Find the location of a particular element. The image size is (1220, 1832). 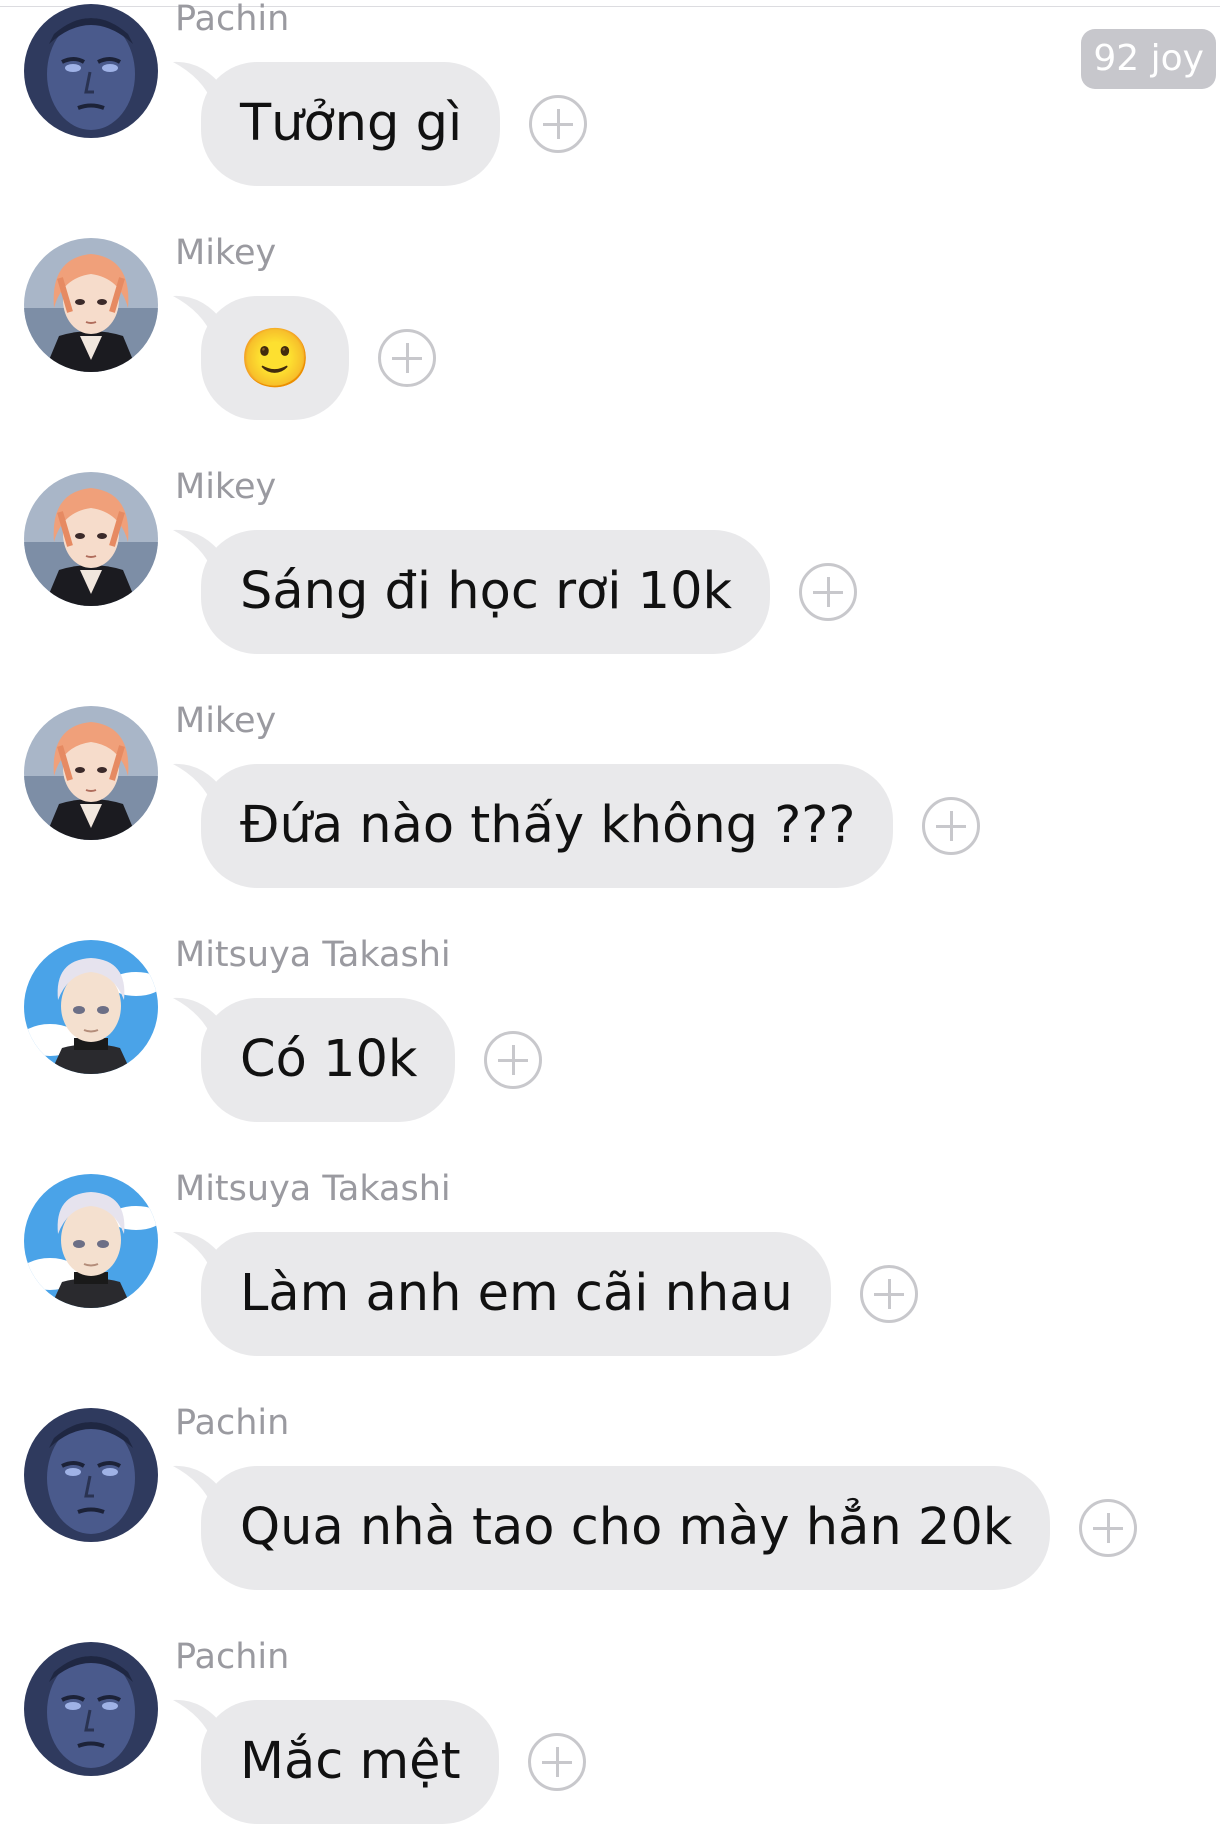

message-row: Mitsuya Takashi Làm anh em cãi nhau is located at coordinates (610, 1266).